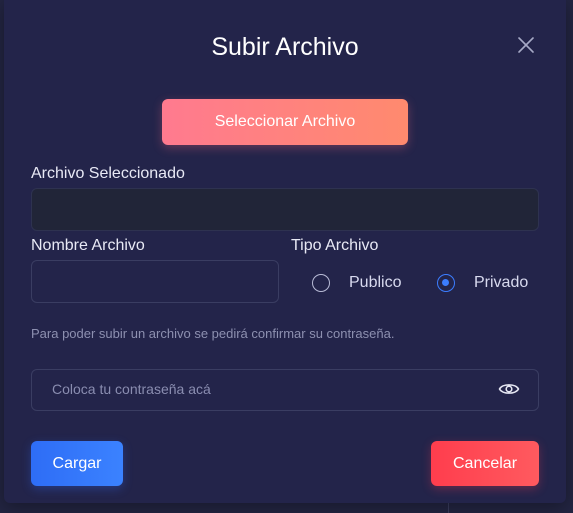 The image size is (573, 513). What do you see at coordinates (108, 173) in the screenshot?
I see `selected-file-label: Archivo Seleccionado` at bounding box center [108, 173].